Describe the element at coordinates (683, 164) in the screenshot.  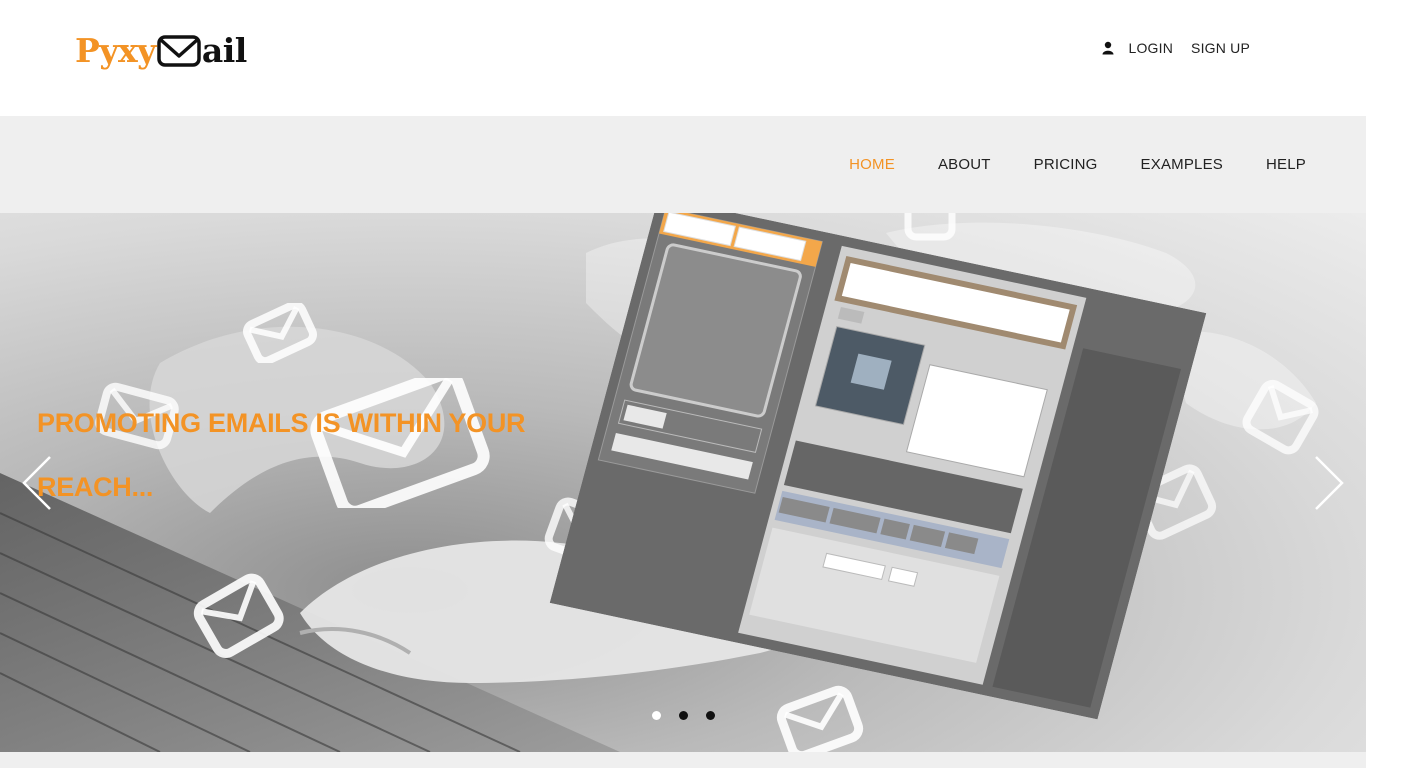
I see `main-navbar: HOME ABOUT PRICING EXAMPLES HELP` at that location.